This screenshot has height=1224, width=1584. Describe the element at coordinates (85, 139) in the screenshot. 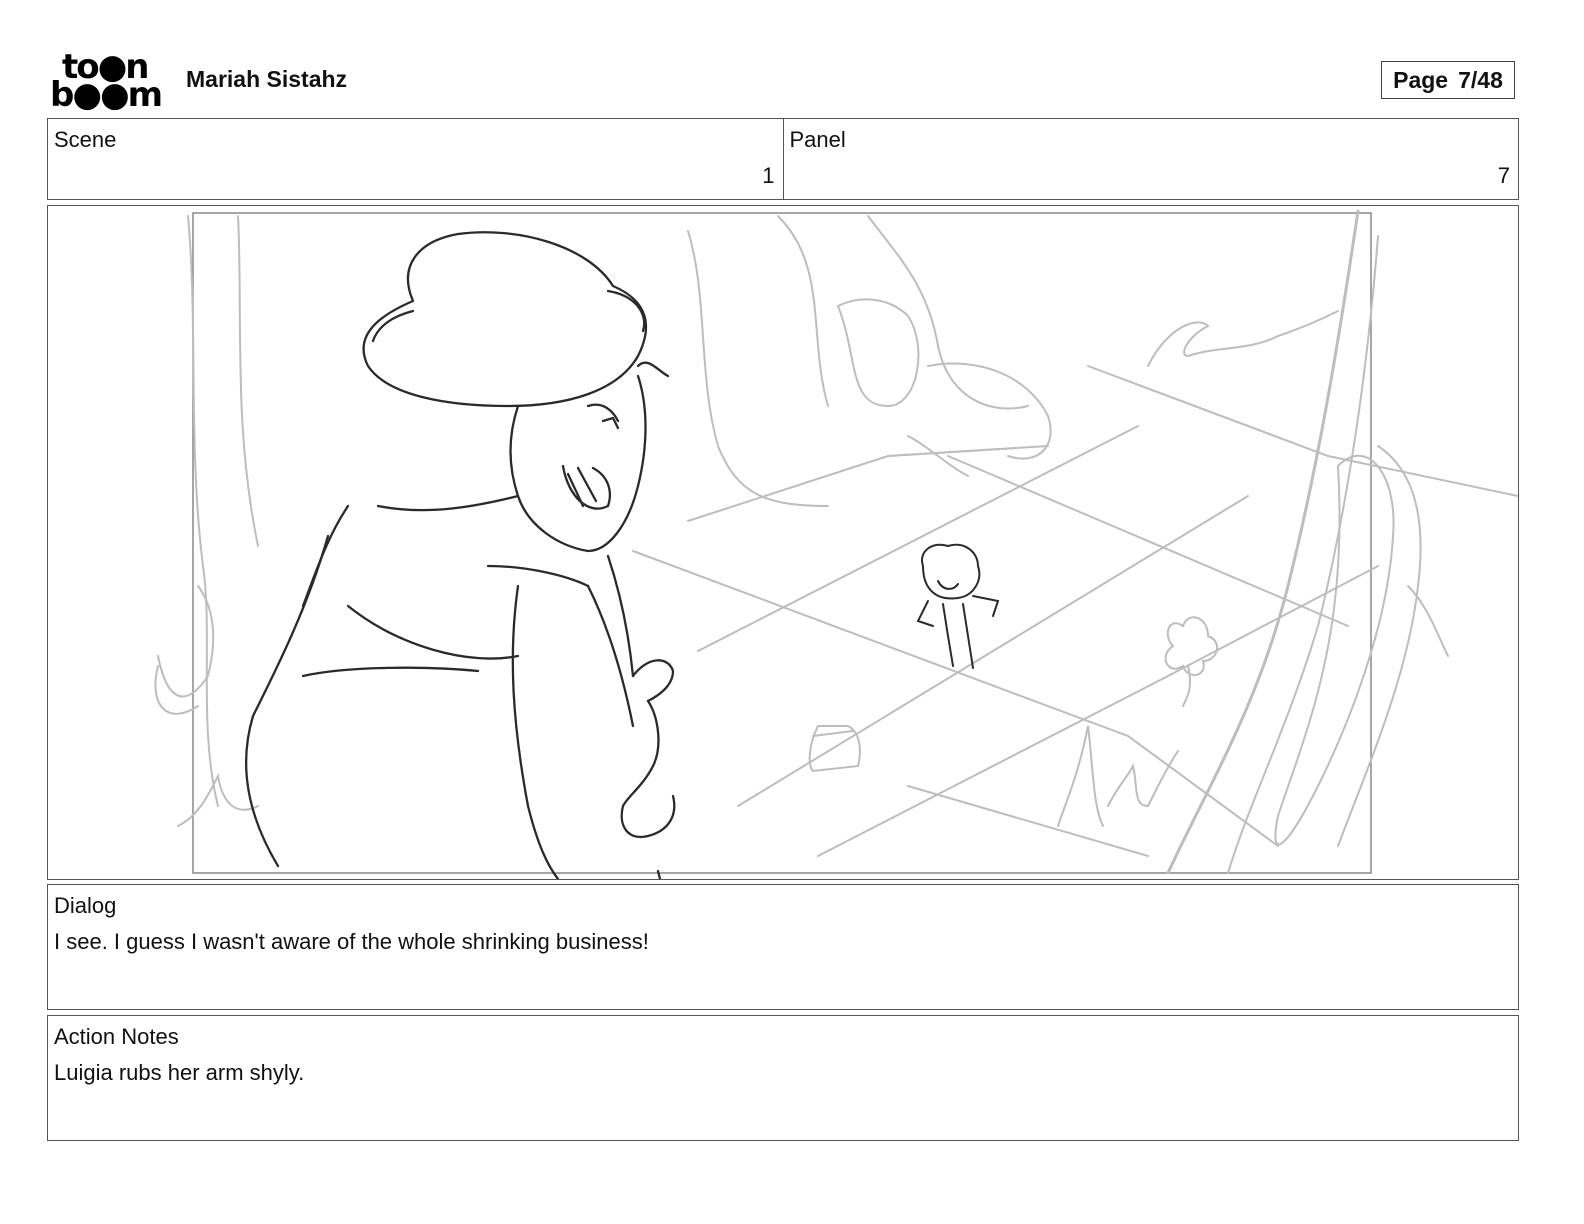

I see `scene-label: Scene` at that location.